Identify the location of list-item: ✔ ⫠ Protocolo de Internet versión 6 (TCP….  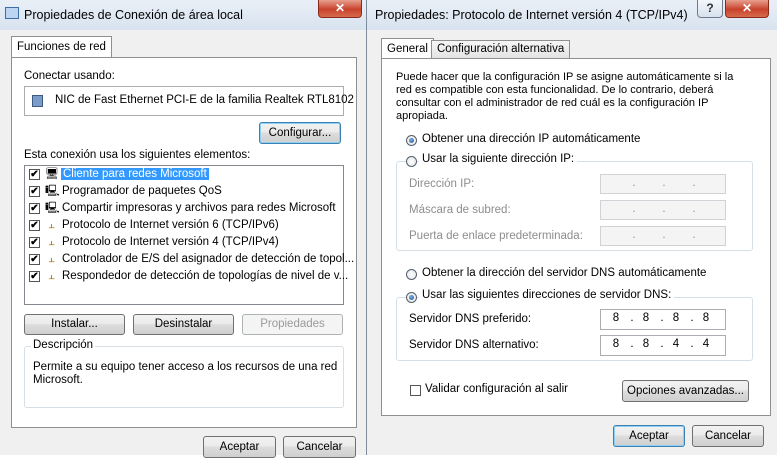
(183, 226).